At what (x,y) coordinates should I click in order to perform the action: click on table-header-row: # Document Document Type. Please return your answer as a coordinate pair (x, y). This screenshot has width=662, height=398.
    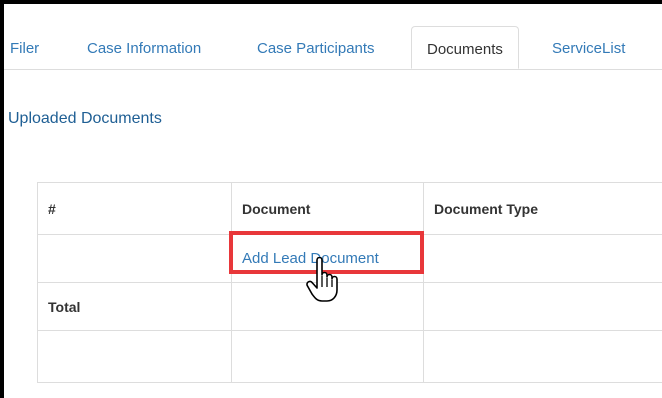
    Looking at the image, I should click on (349, 208).